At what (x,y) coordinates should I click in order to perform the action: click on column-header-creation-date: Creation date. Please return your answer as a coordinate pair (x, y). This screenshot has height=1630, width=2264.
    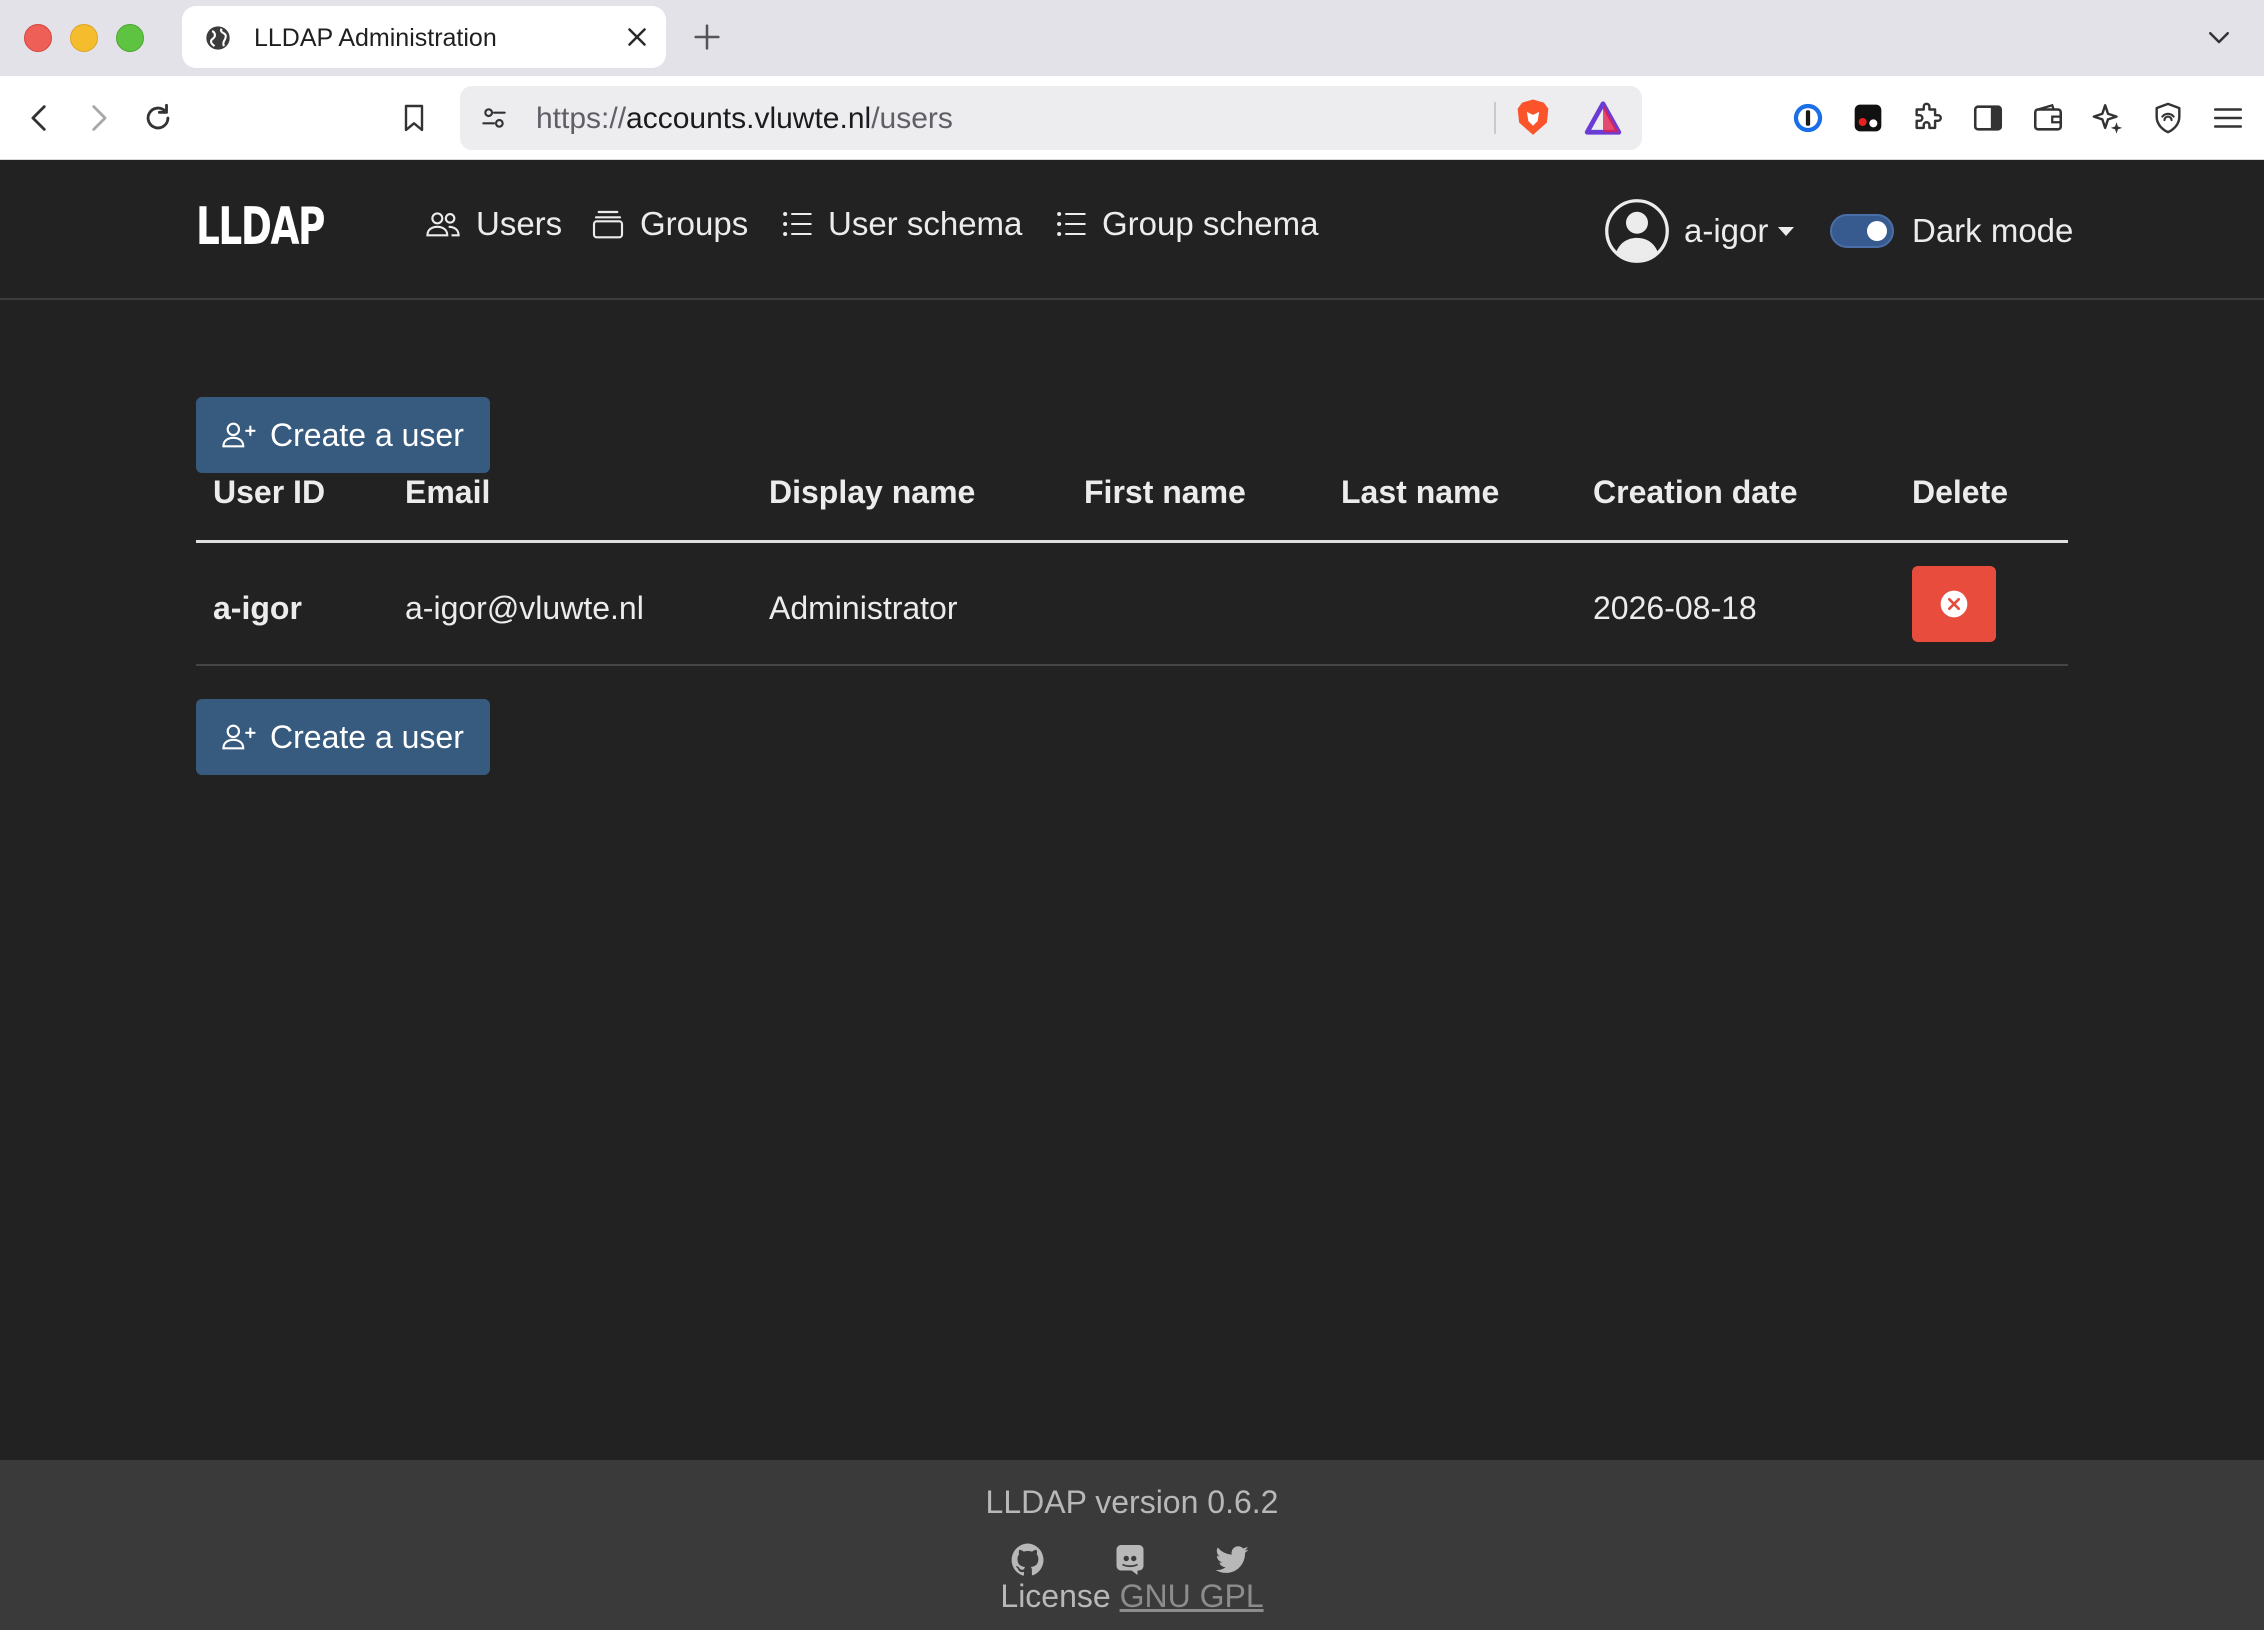
    Looking at the image, I should click on (1695, 492).